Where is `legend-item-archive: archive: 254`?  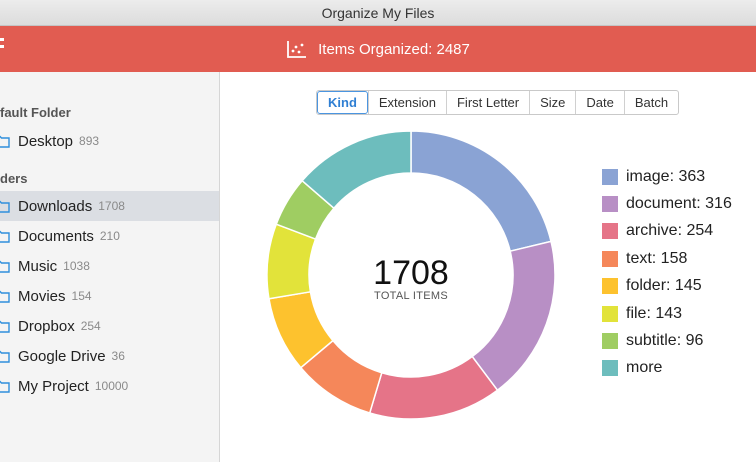 legend-item-archive: archive: 254 is located at coordinates (667, 231).